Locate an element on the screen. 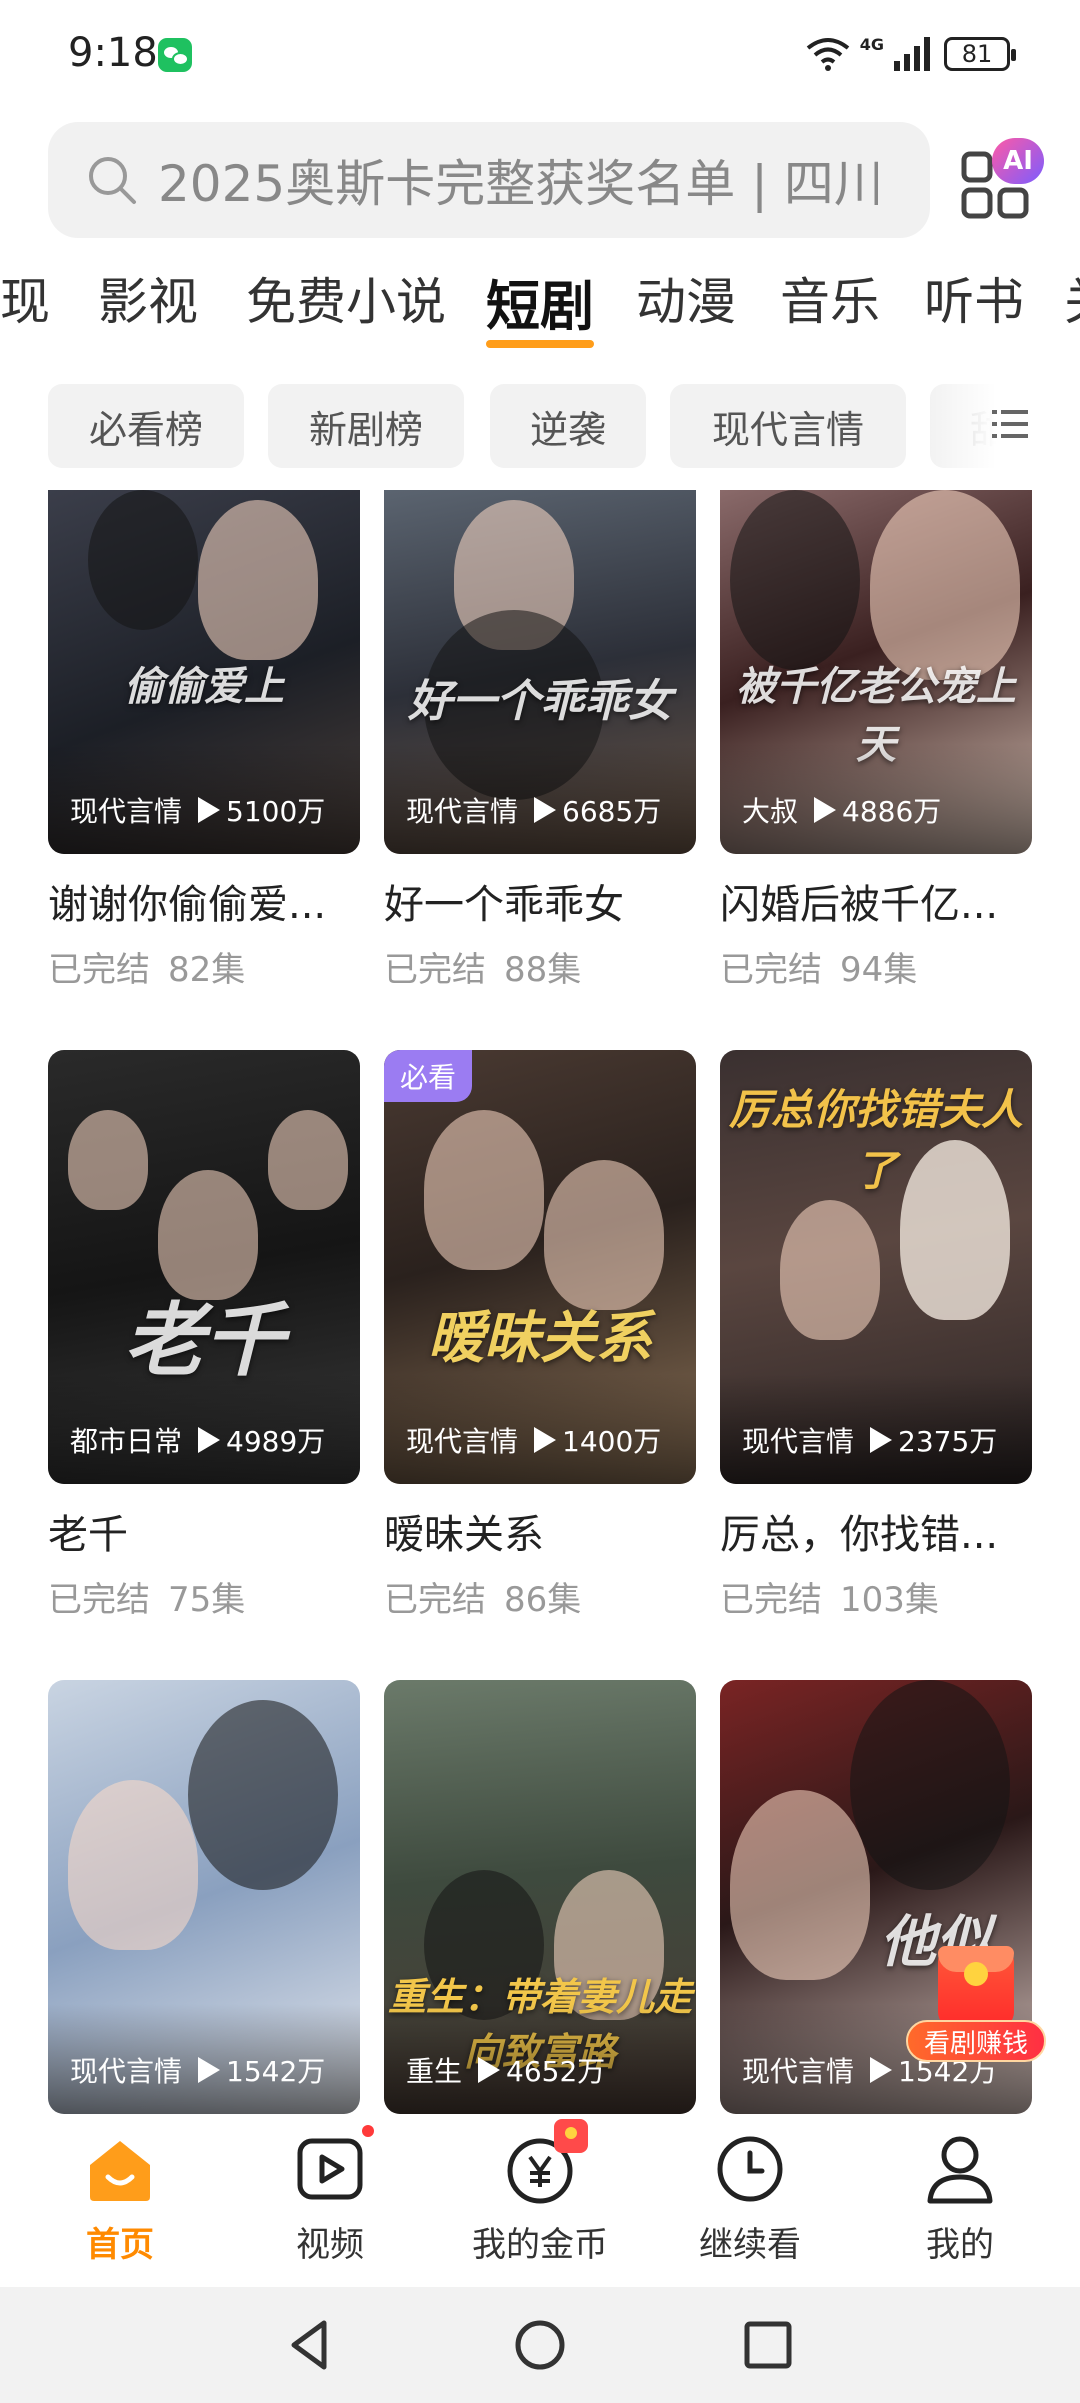 The width and height of the screenshot is (1080, 2403). tab-category-3: 短剧 is located at coordinates (540, 301).